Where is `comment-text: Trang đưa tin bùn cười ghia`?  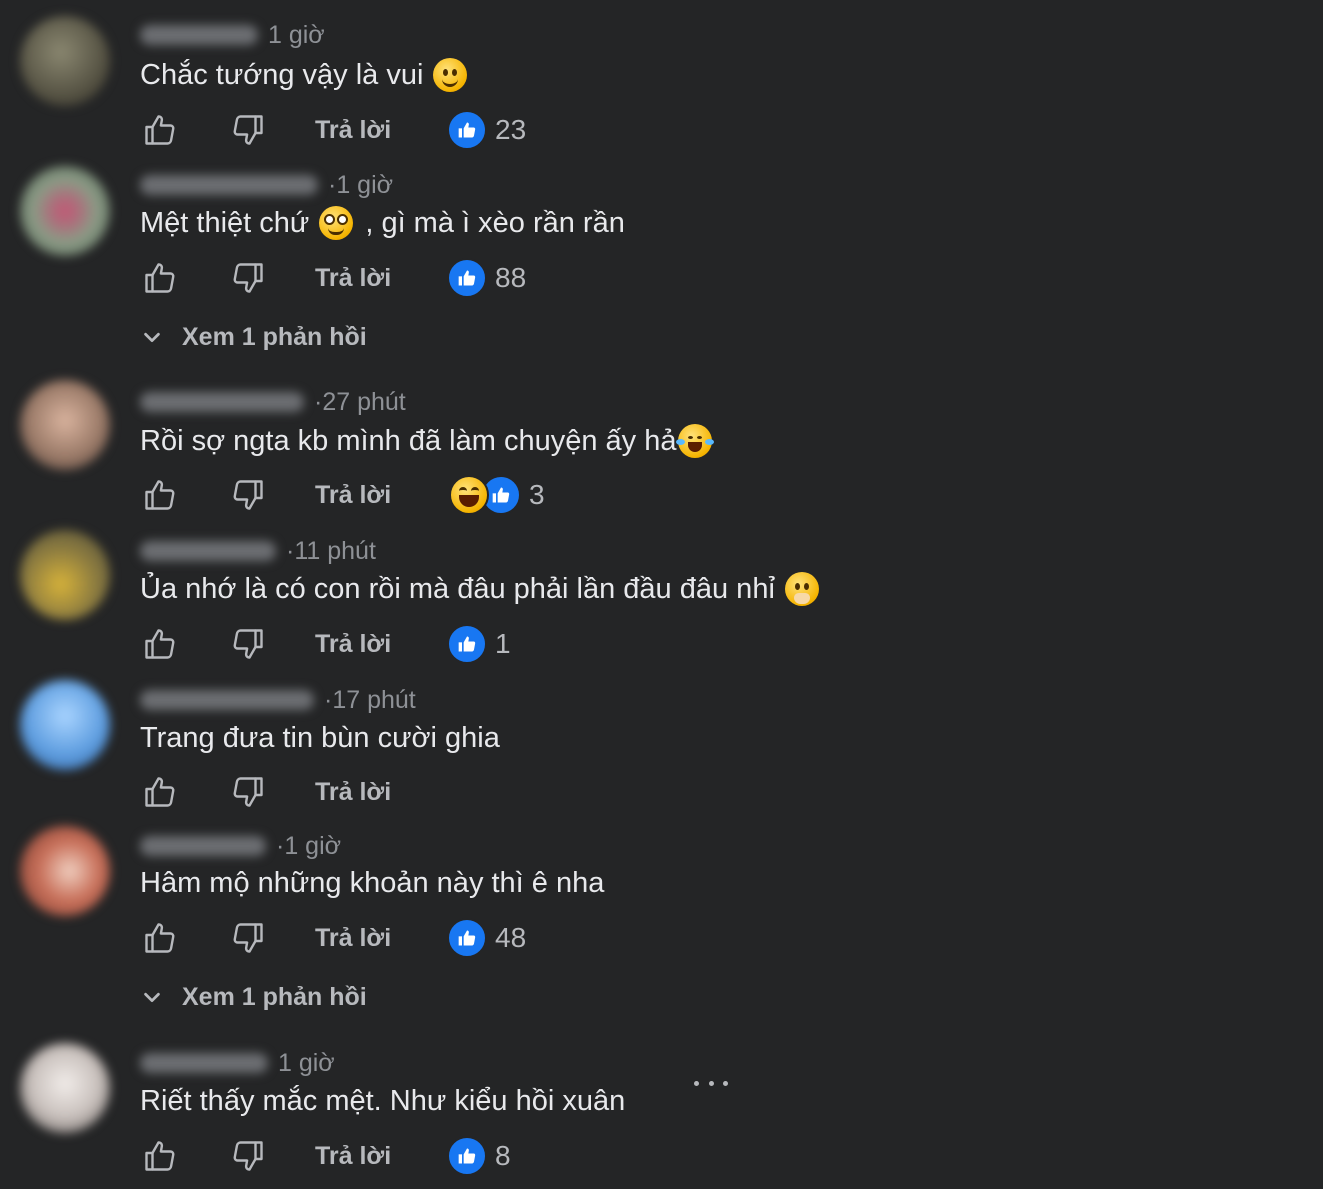 comment-text: Trang đưa tin bùn cười ghia is located at coordinates (320, 738).